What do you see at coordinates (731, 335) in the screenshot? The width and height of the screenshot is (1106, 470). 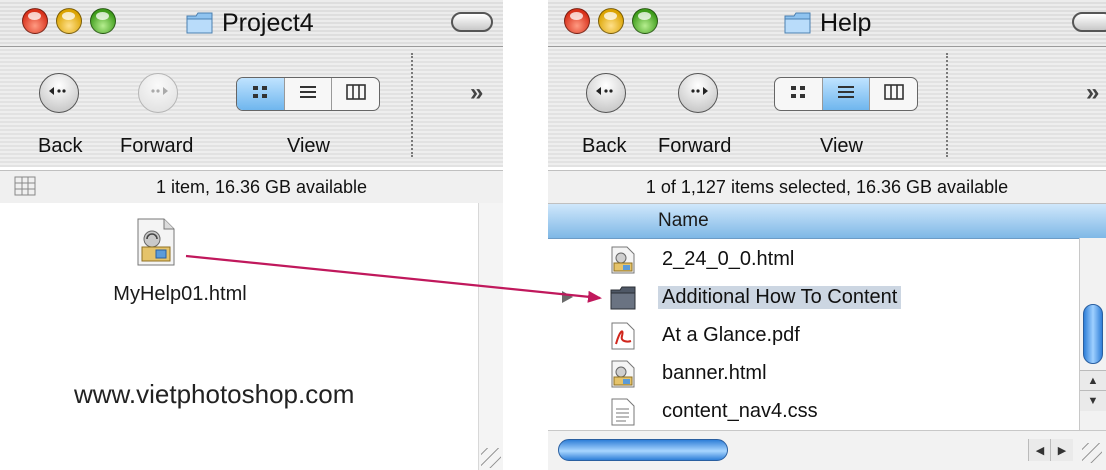 I see `item-name: At a Glance.pdf` at bounding box center [731, 335].